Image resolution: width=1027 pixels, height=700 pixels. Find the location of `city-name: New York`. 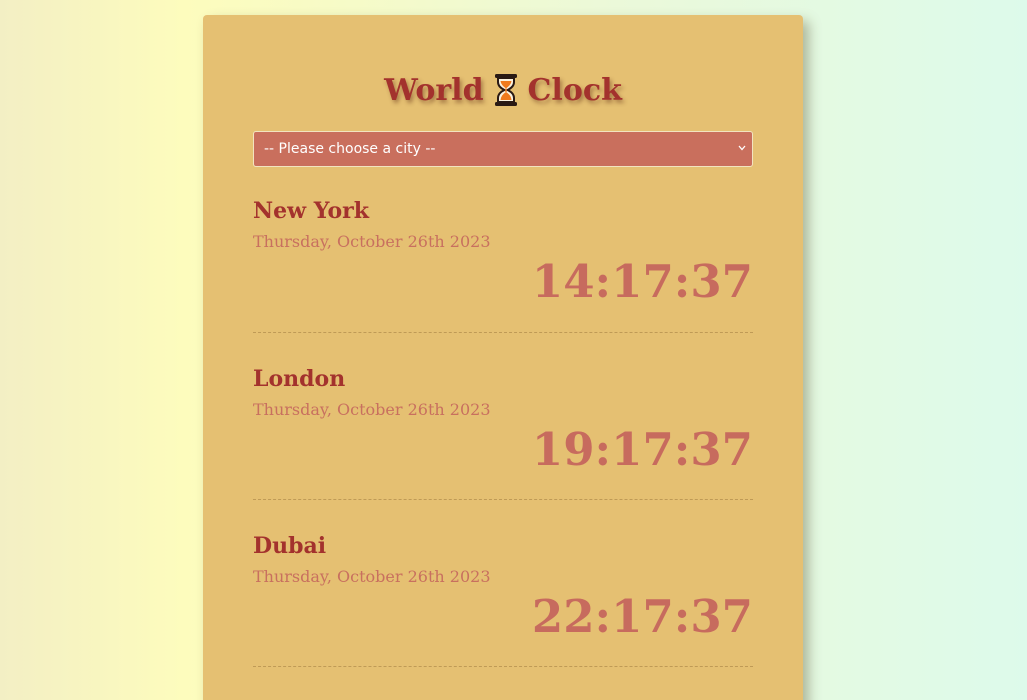

city-name: New York is located at coordinates (311, 211).